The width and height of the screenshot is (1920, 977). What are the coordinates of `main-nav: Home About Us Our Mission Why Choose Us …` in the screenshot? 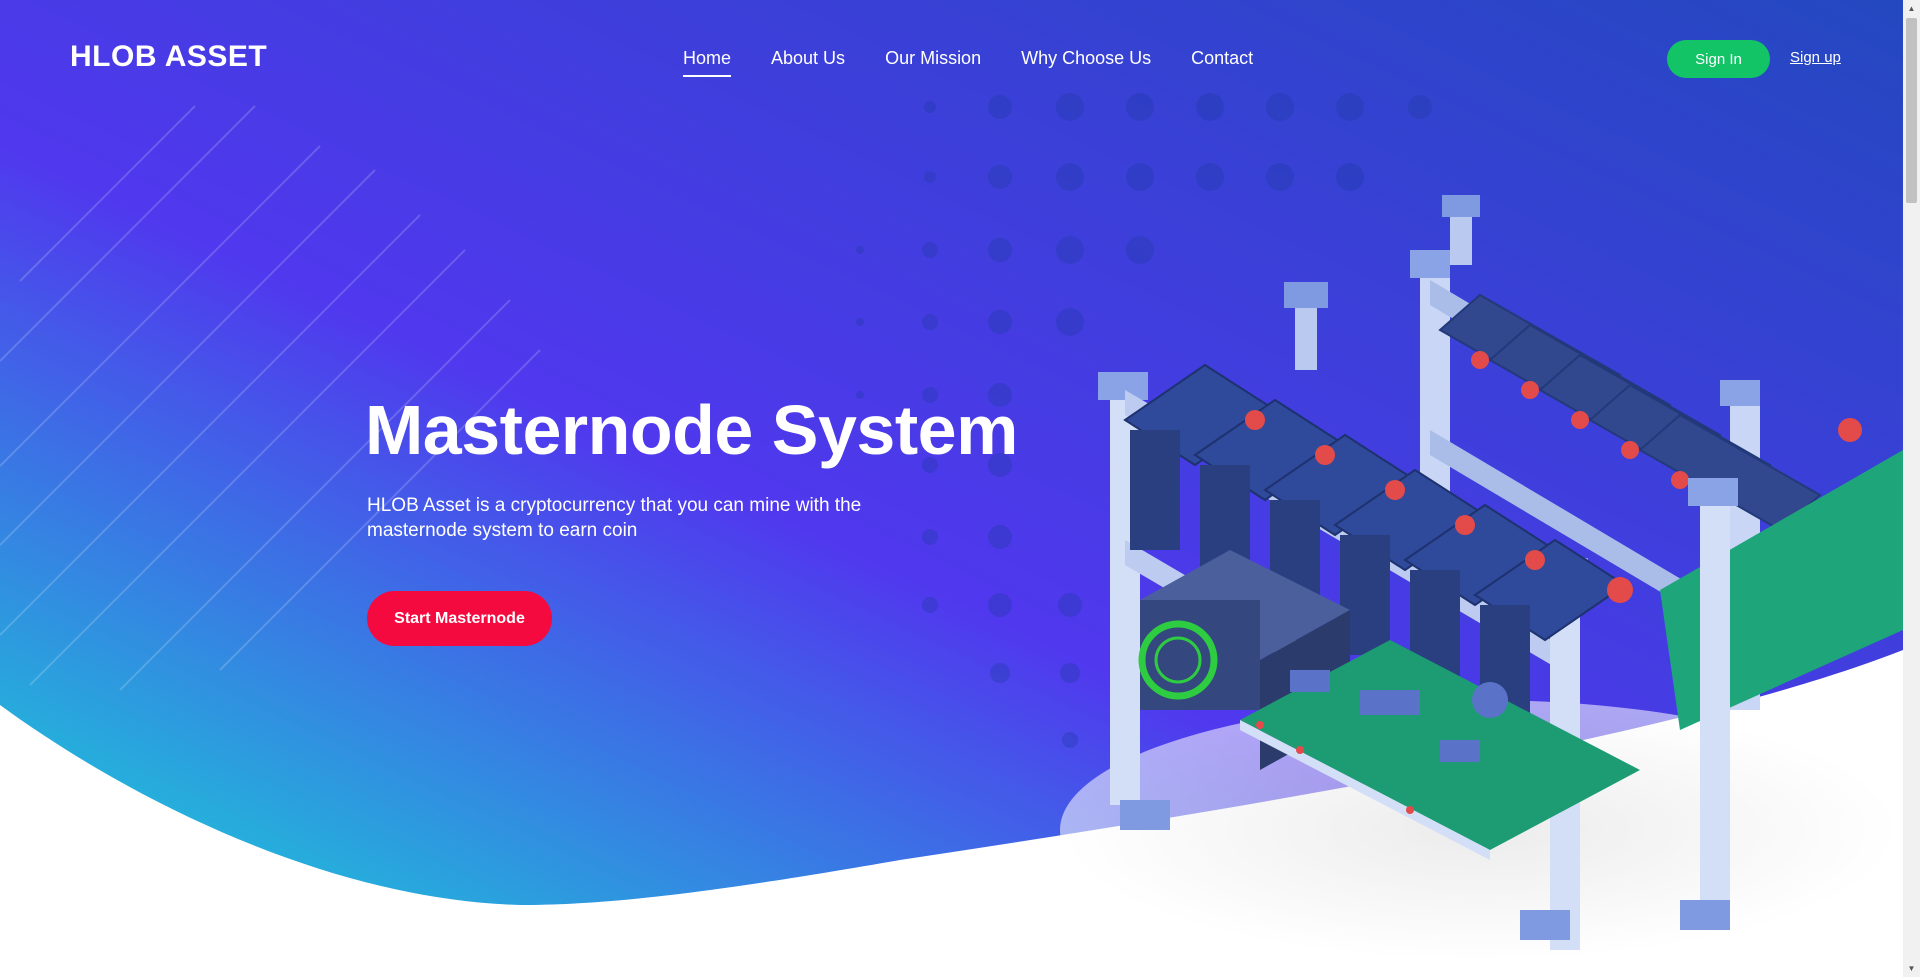 It's located at (968, 62).